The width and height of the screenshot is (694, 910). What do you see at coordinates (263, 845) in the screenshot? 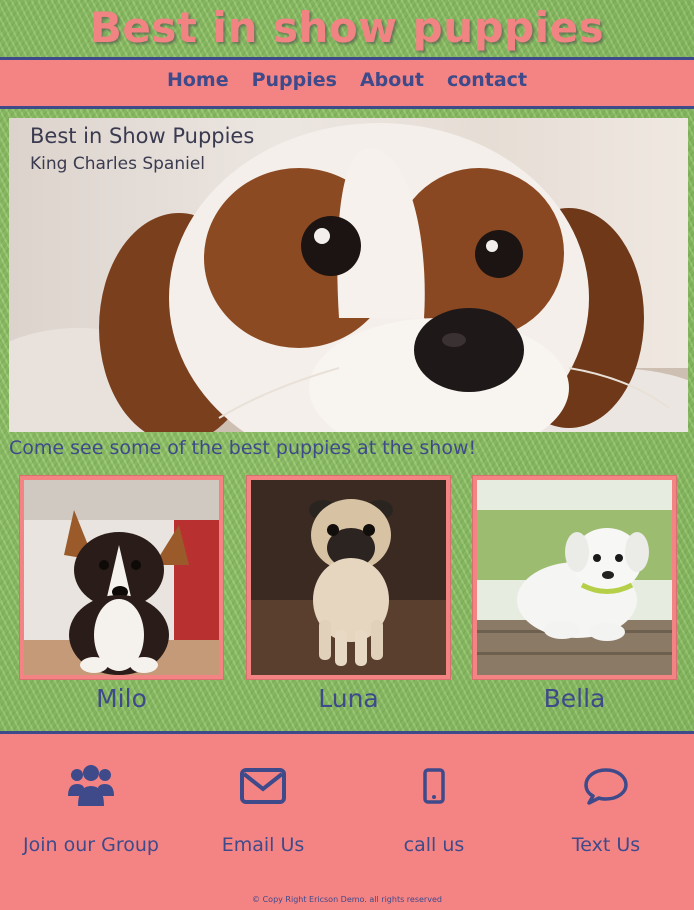
I see `email-us-label: Email Us` at bounding box center [263, 845].